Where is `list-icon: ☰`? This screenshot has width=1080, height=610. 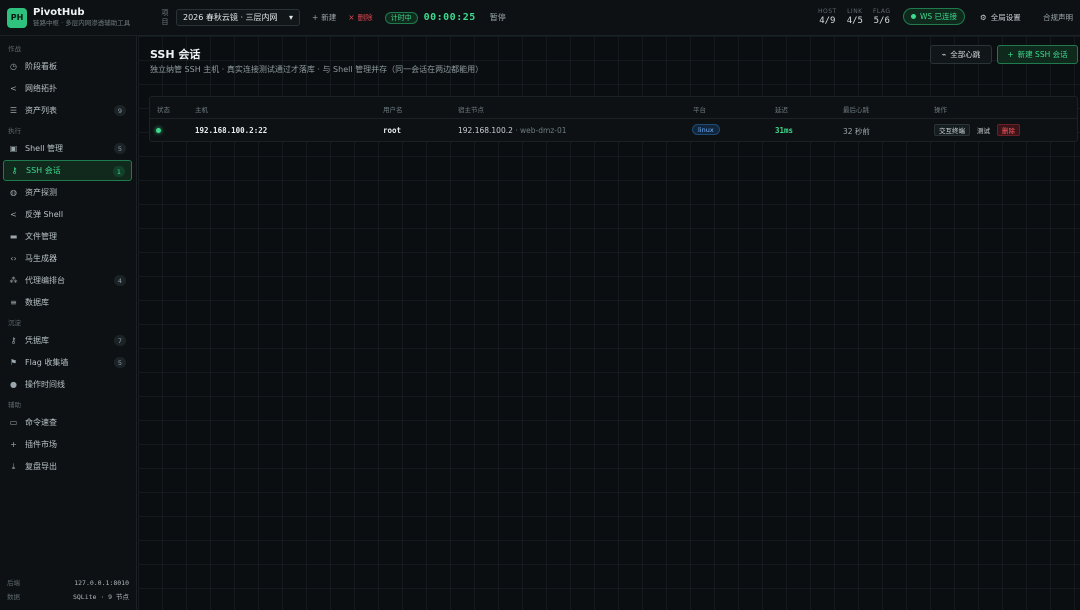 list-icon: ☰ is located at coordinates (13, 110).